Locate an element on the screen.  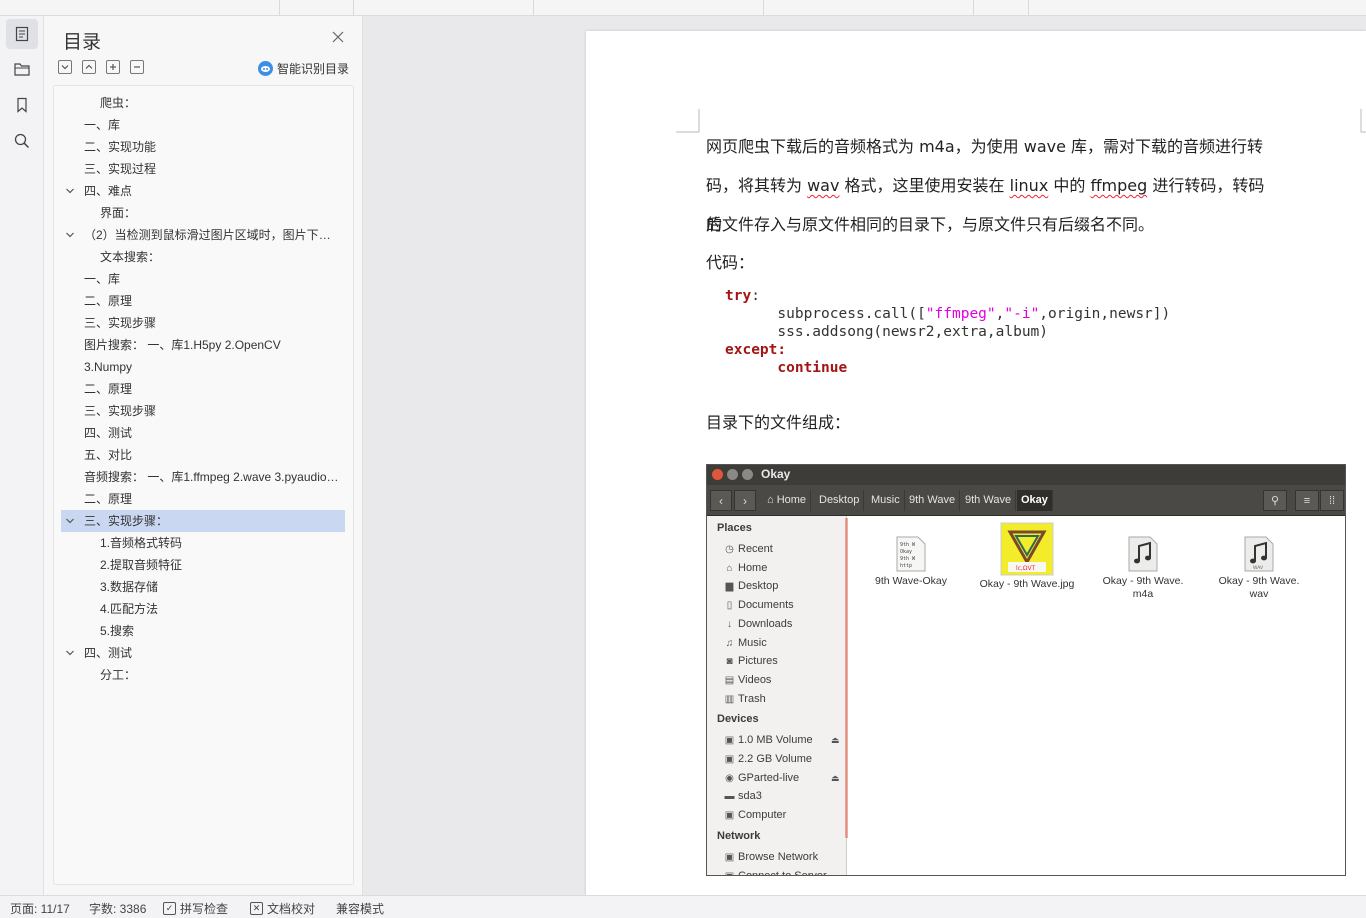
document-outline-icon is located at coordinates (22, 34).